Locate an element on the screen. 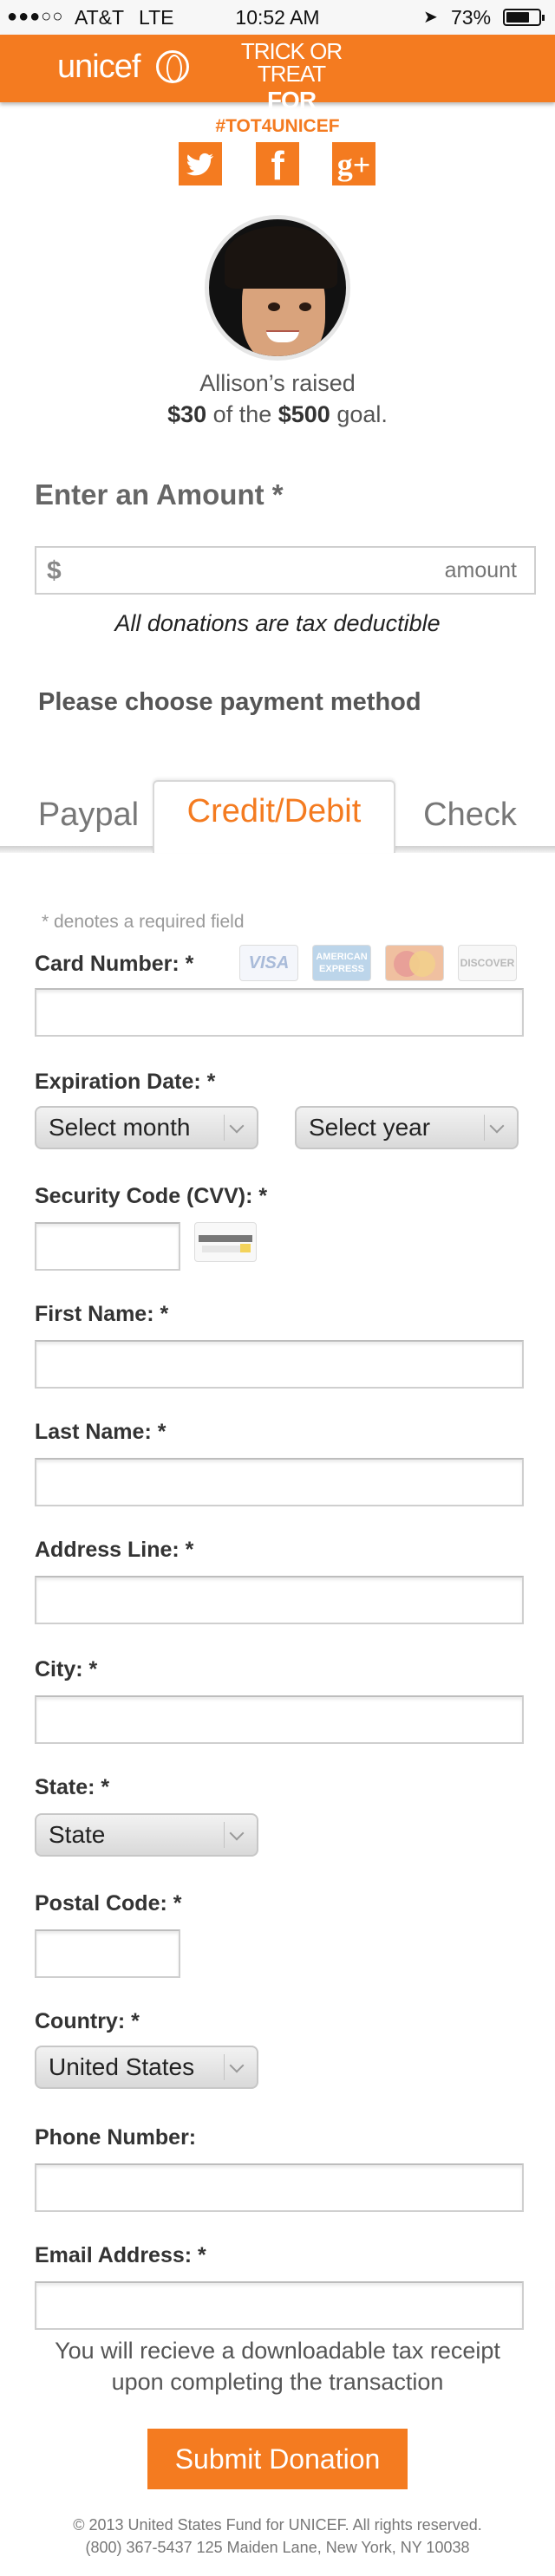  amount-heading: Enter an Amount * is located at coordinates (159, 494).